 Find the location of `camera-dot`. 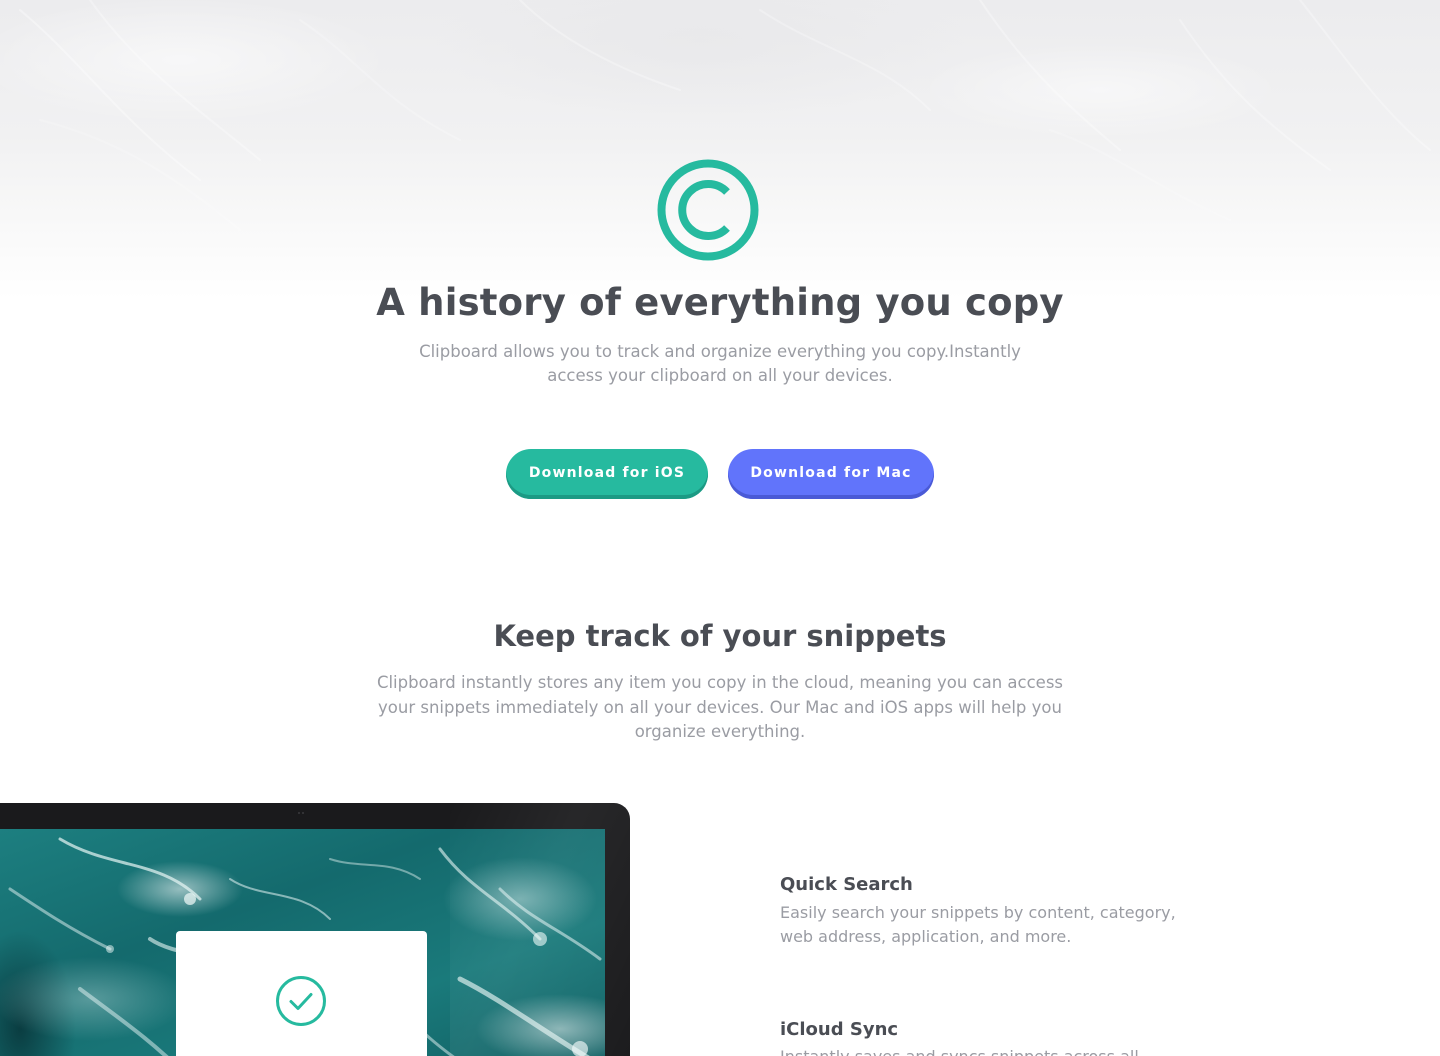

camera-dot is located at coordinates (301, 813).